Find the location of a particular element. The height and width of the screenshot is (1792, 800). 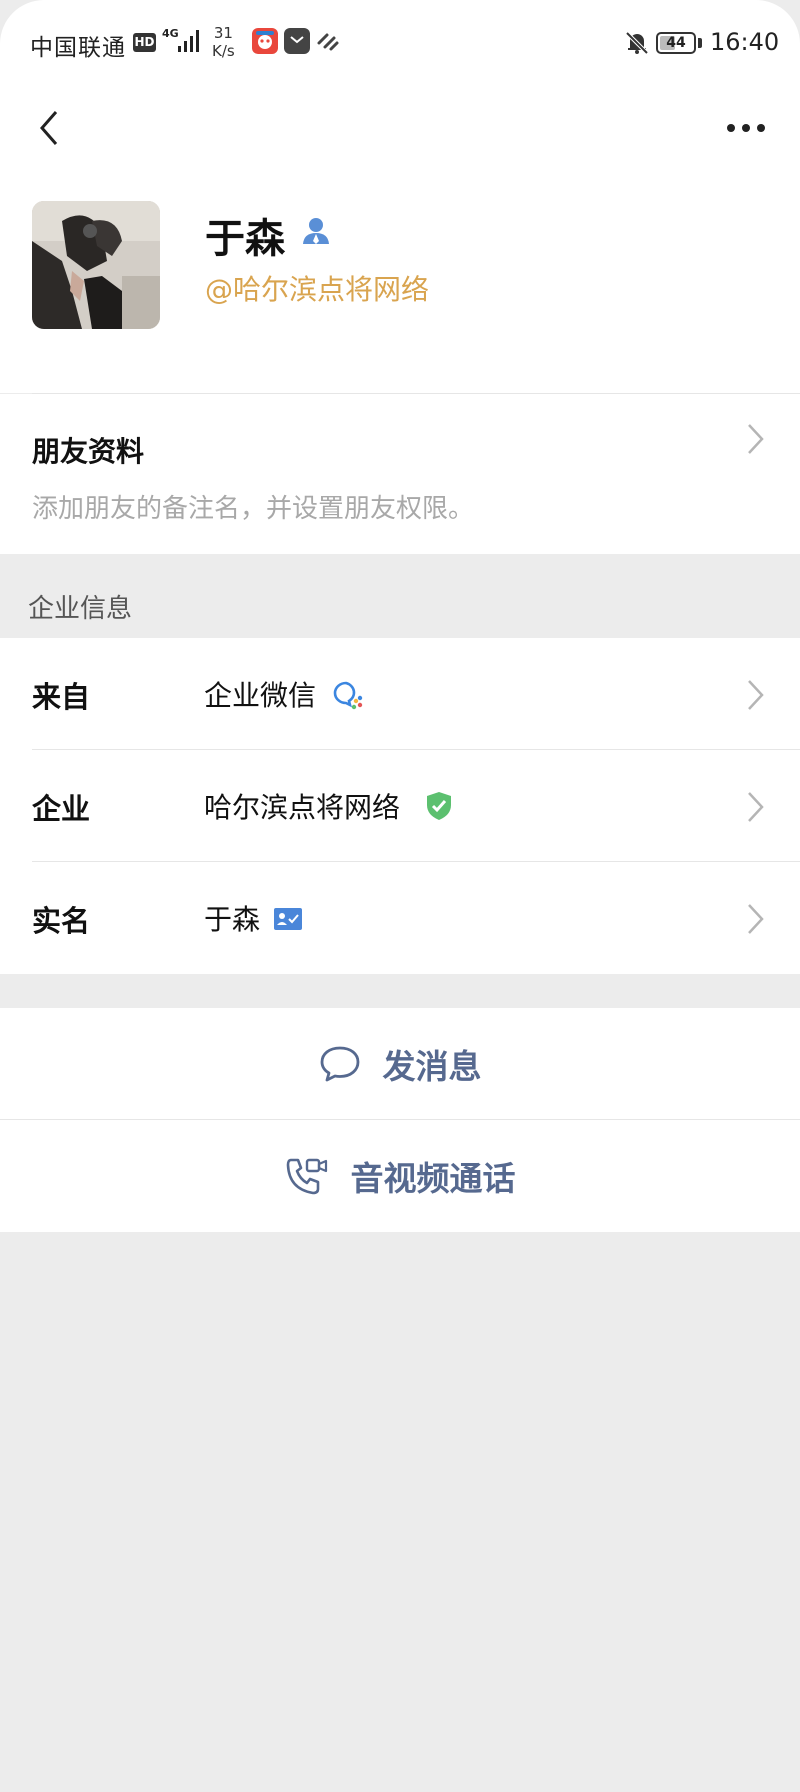

send-message-button: 发消息 is located at coordinates (400, 1064).